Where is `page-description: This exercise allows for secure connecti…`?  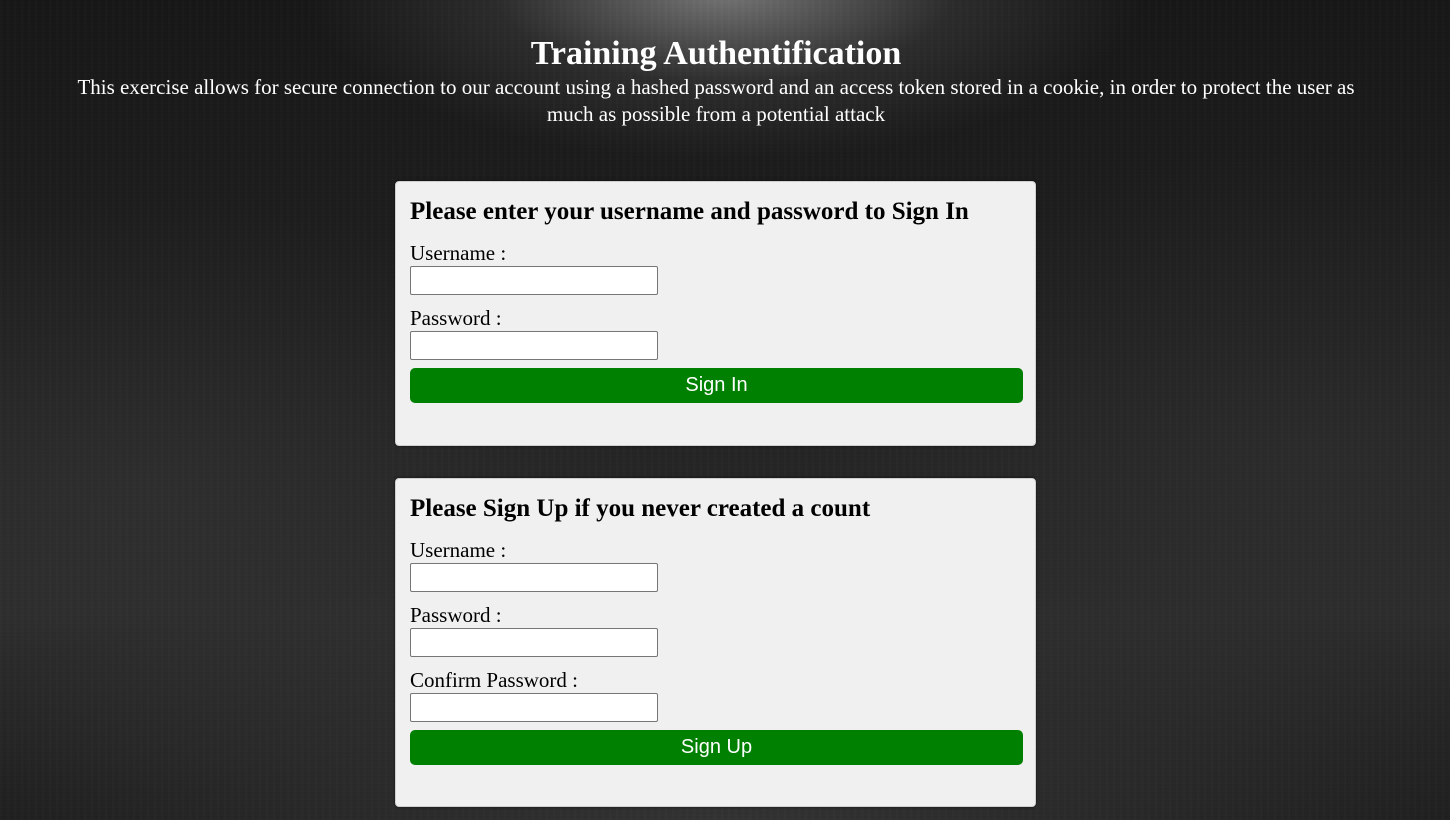 page-description: This exercise allows for secure connecti… is located at coordinates (716, 100).